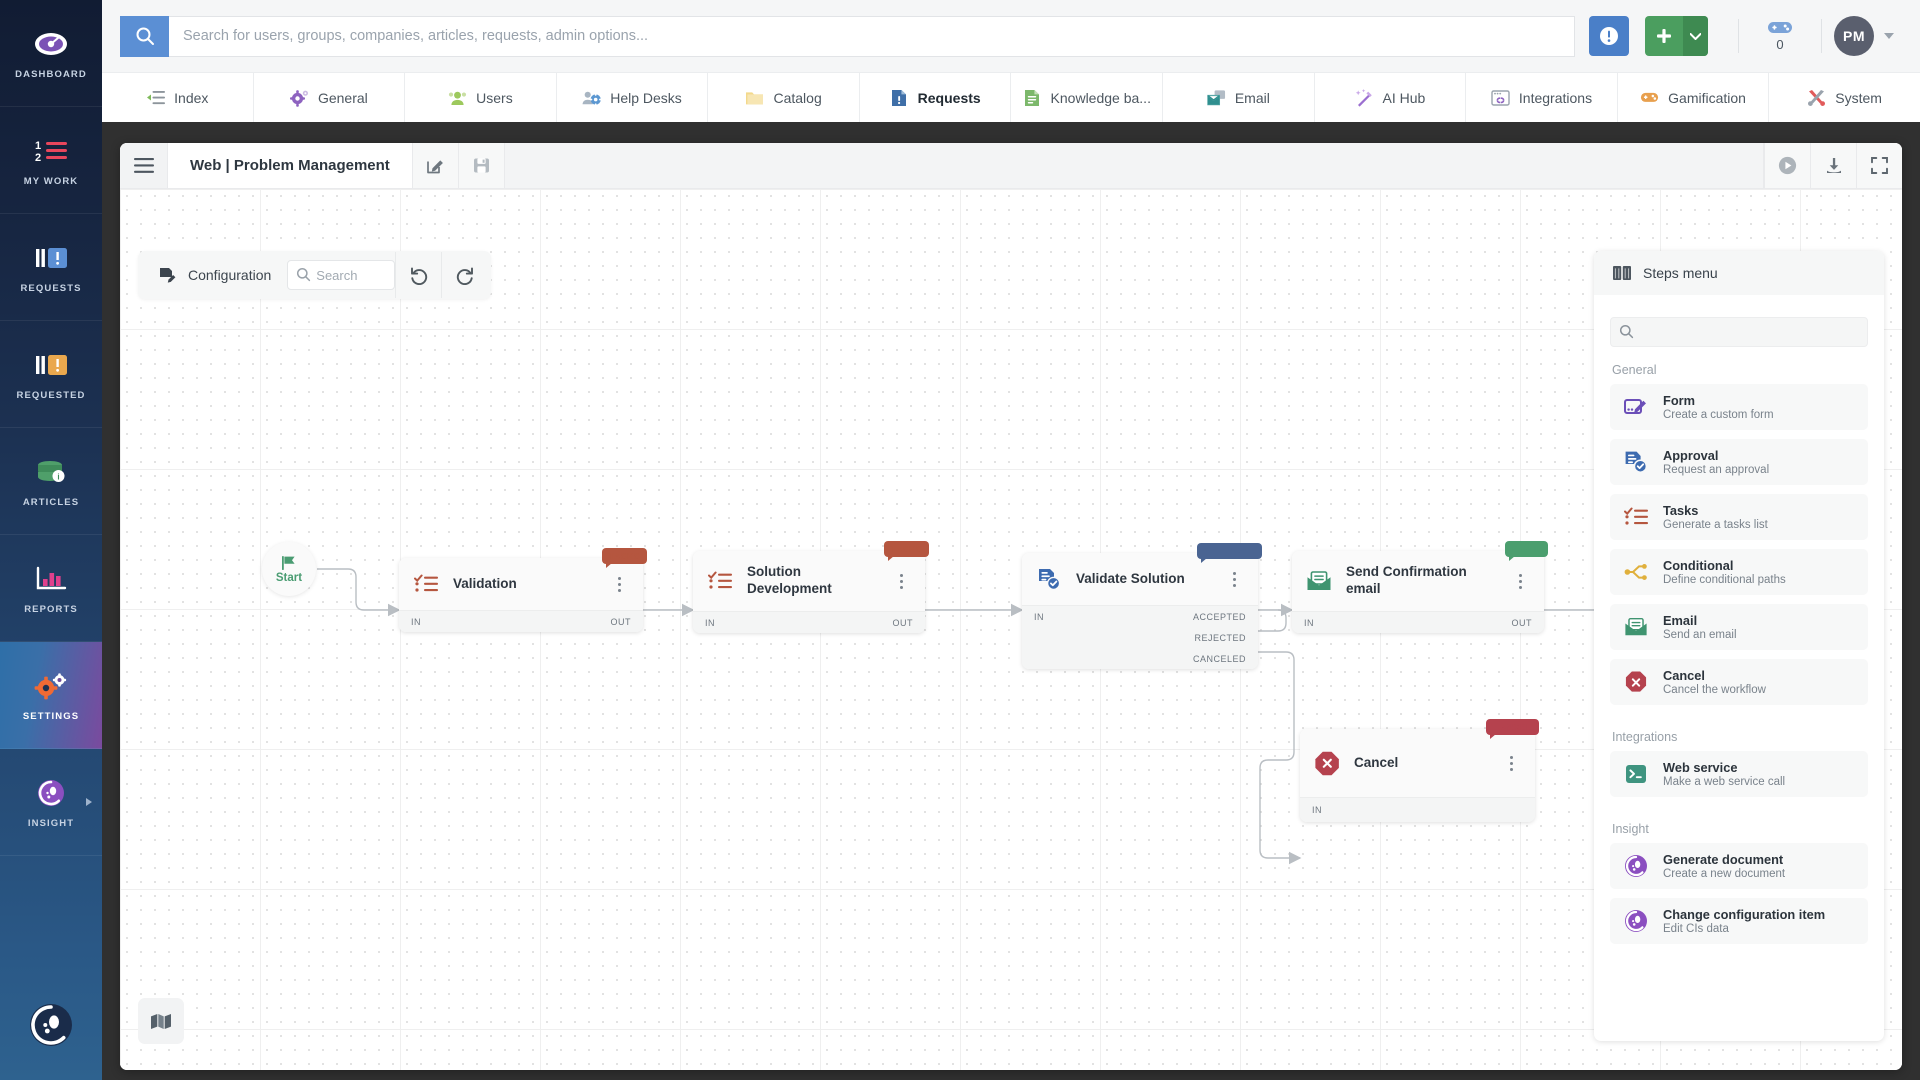 This screenshot has height=1080, width=1920. What do you see at coordinates (1833, 165) in the screenshot?
I see `download-icon` at bounding box center [1833, 165].